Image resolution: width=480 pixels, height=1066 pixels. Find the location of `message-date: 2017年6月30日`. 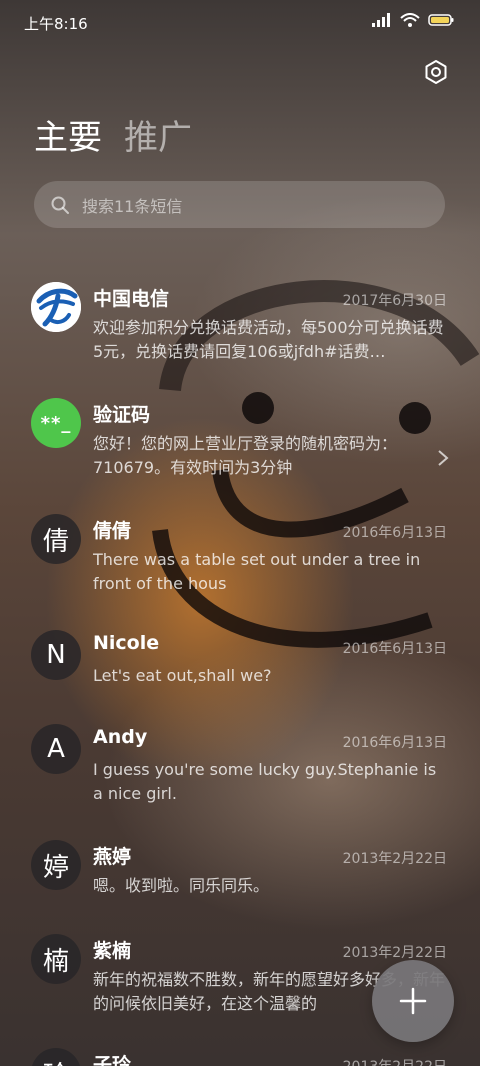

message-date: 2017年6月30日 is located at coordinates (394, 301).